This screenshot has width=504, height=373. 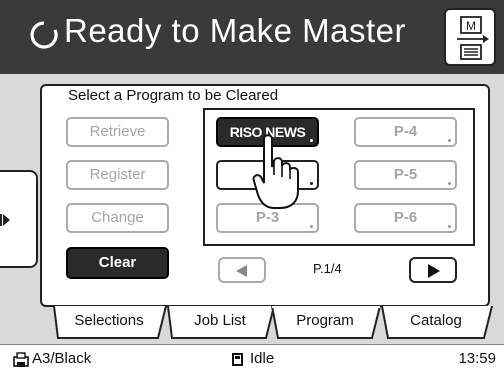 I want to click on program-slot-label: P-6, so click(x=405, y=217).